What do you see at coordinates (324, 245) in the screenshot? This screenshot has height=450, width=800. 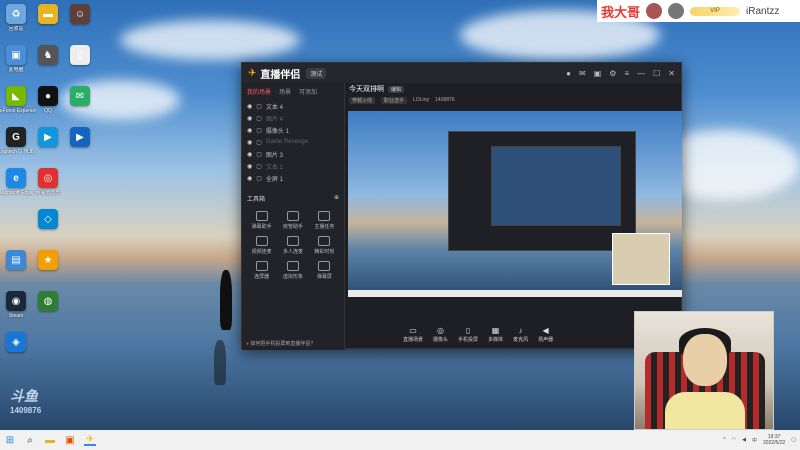 I see `tool-highlight: 精彩时刻` at bounding box center [324, 245].